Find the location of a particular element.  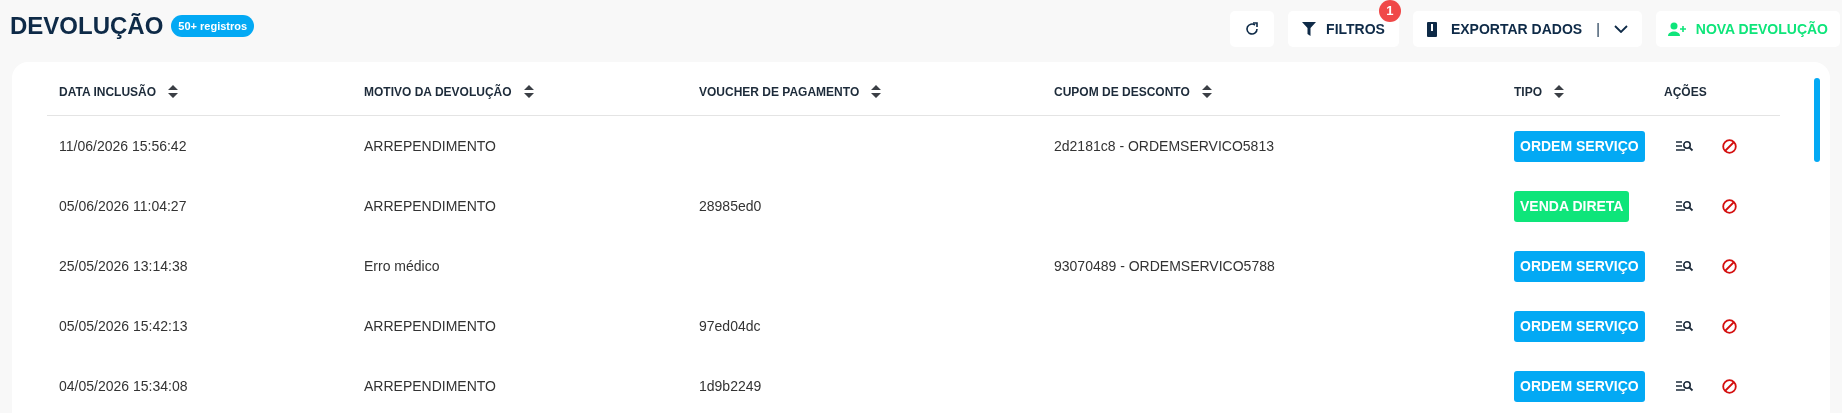

refresh-button is located at coordinates (1252, 29).